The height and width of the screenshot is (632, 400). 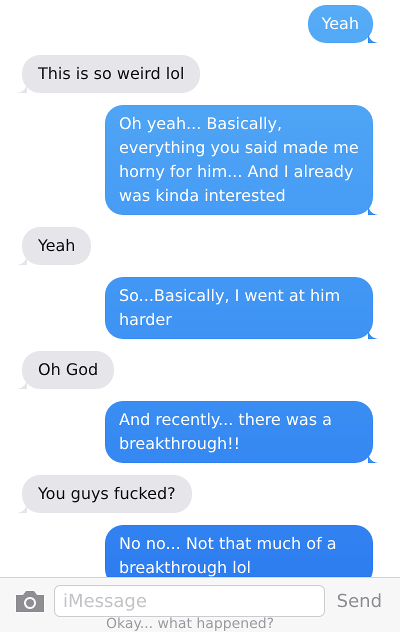 I want to click on message-bubble: Oh God, so click(x=68, y=370).